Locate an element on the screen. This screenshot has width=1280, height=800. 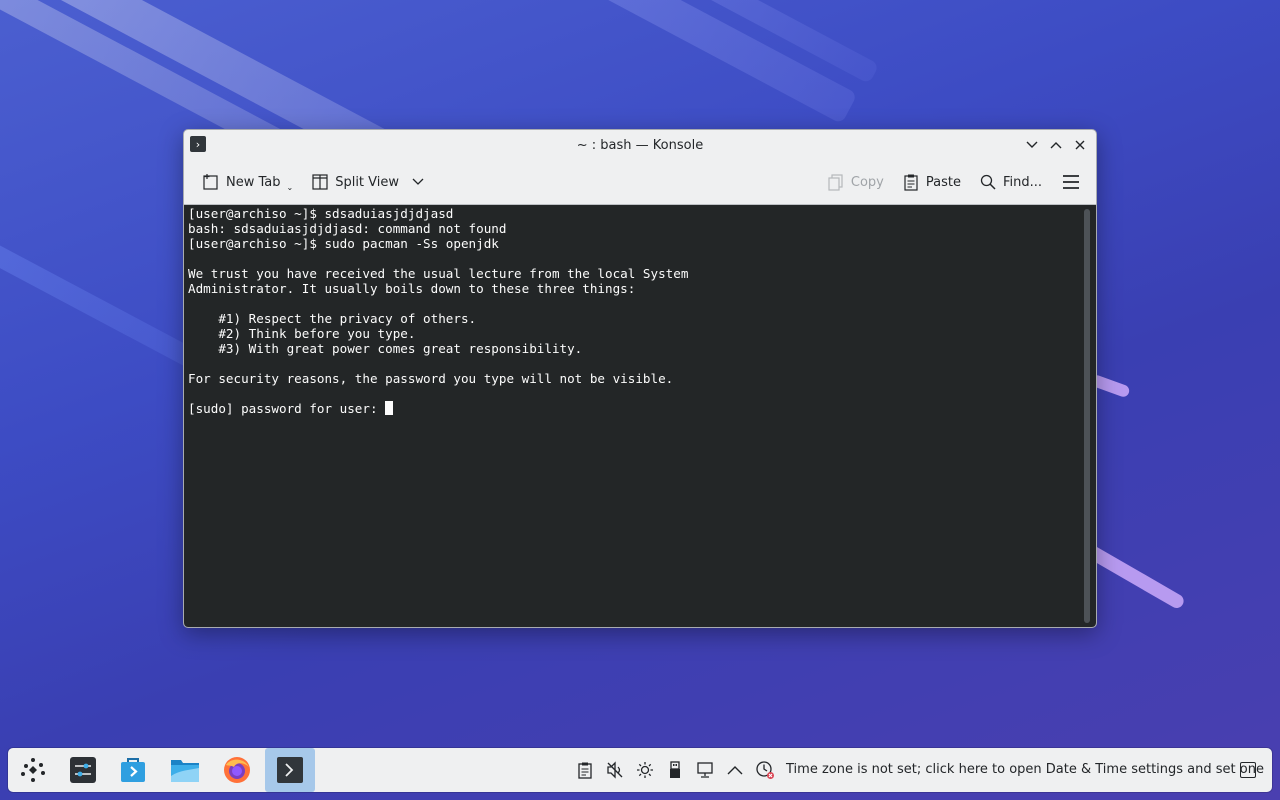
copy-icon is located at coordinates (835, 182).